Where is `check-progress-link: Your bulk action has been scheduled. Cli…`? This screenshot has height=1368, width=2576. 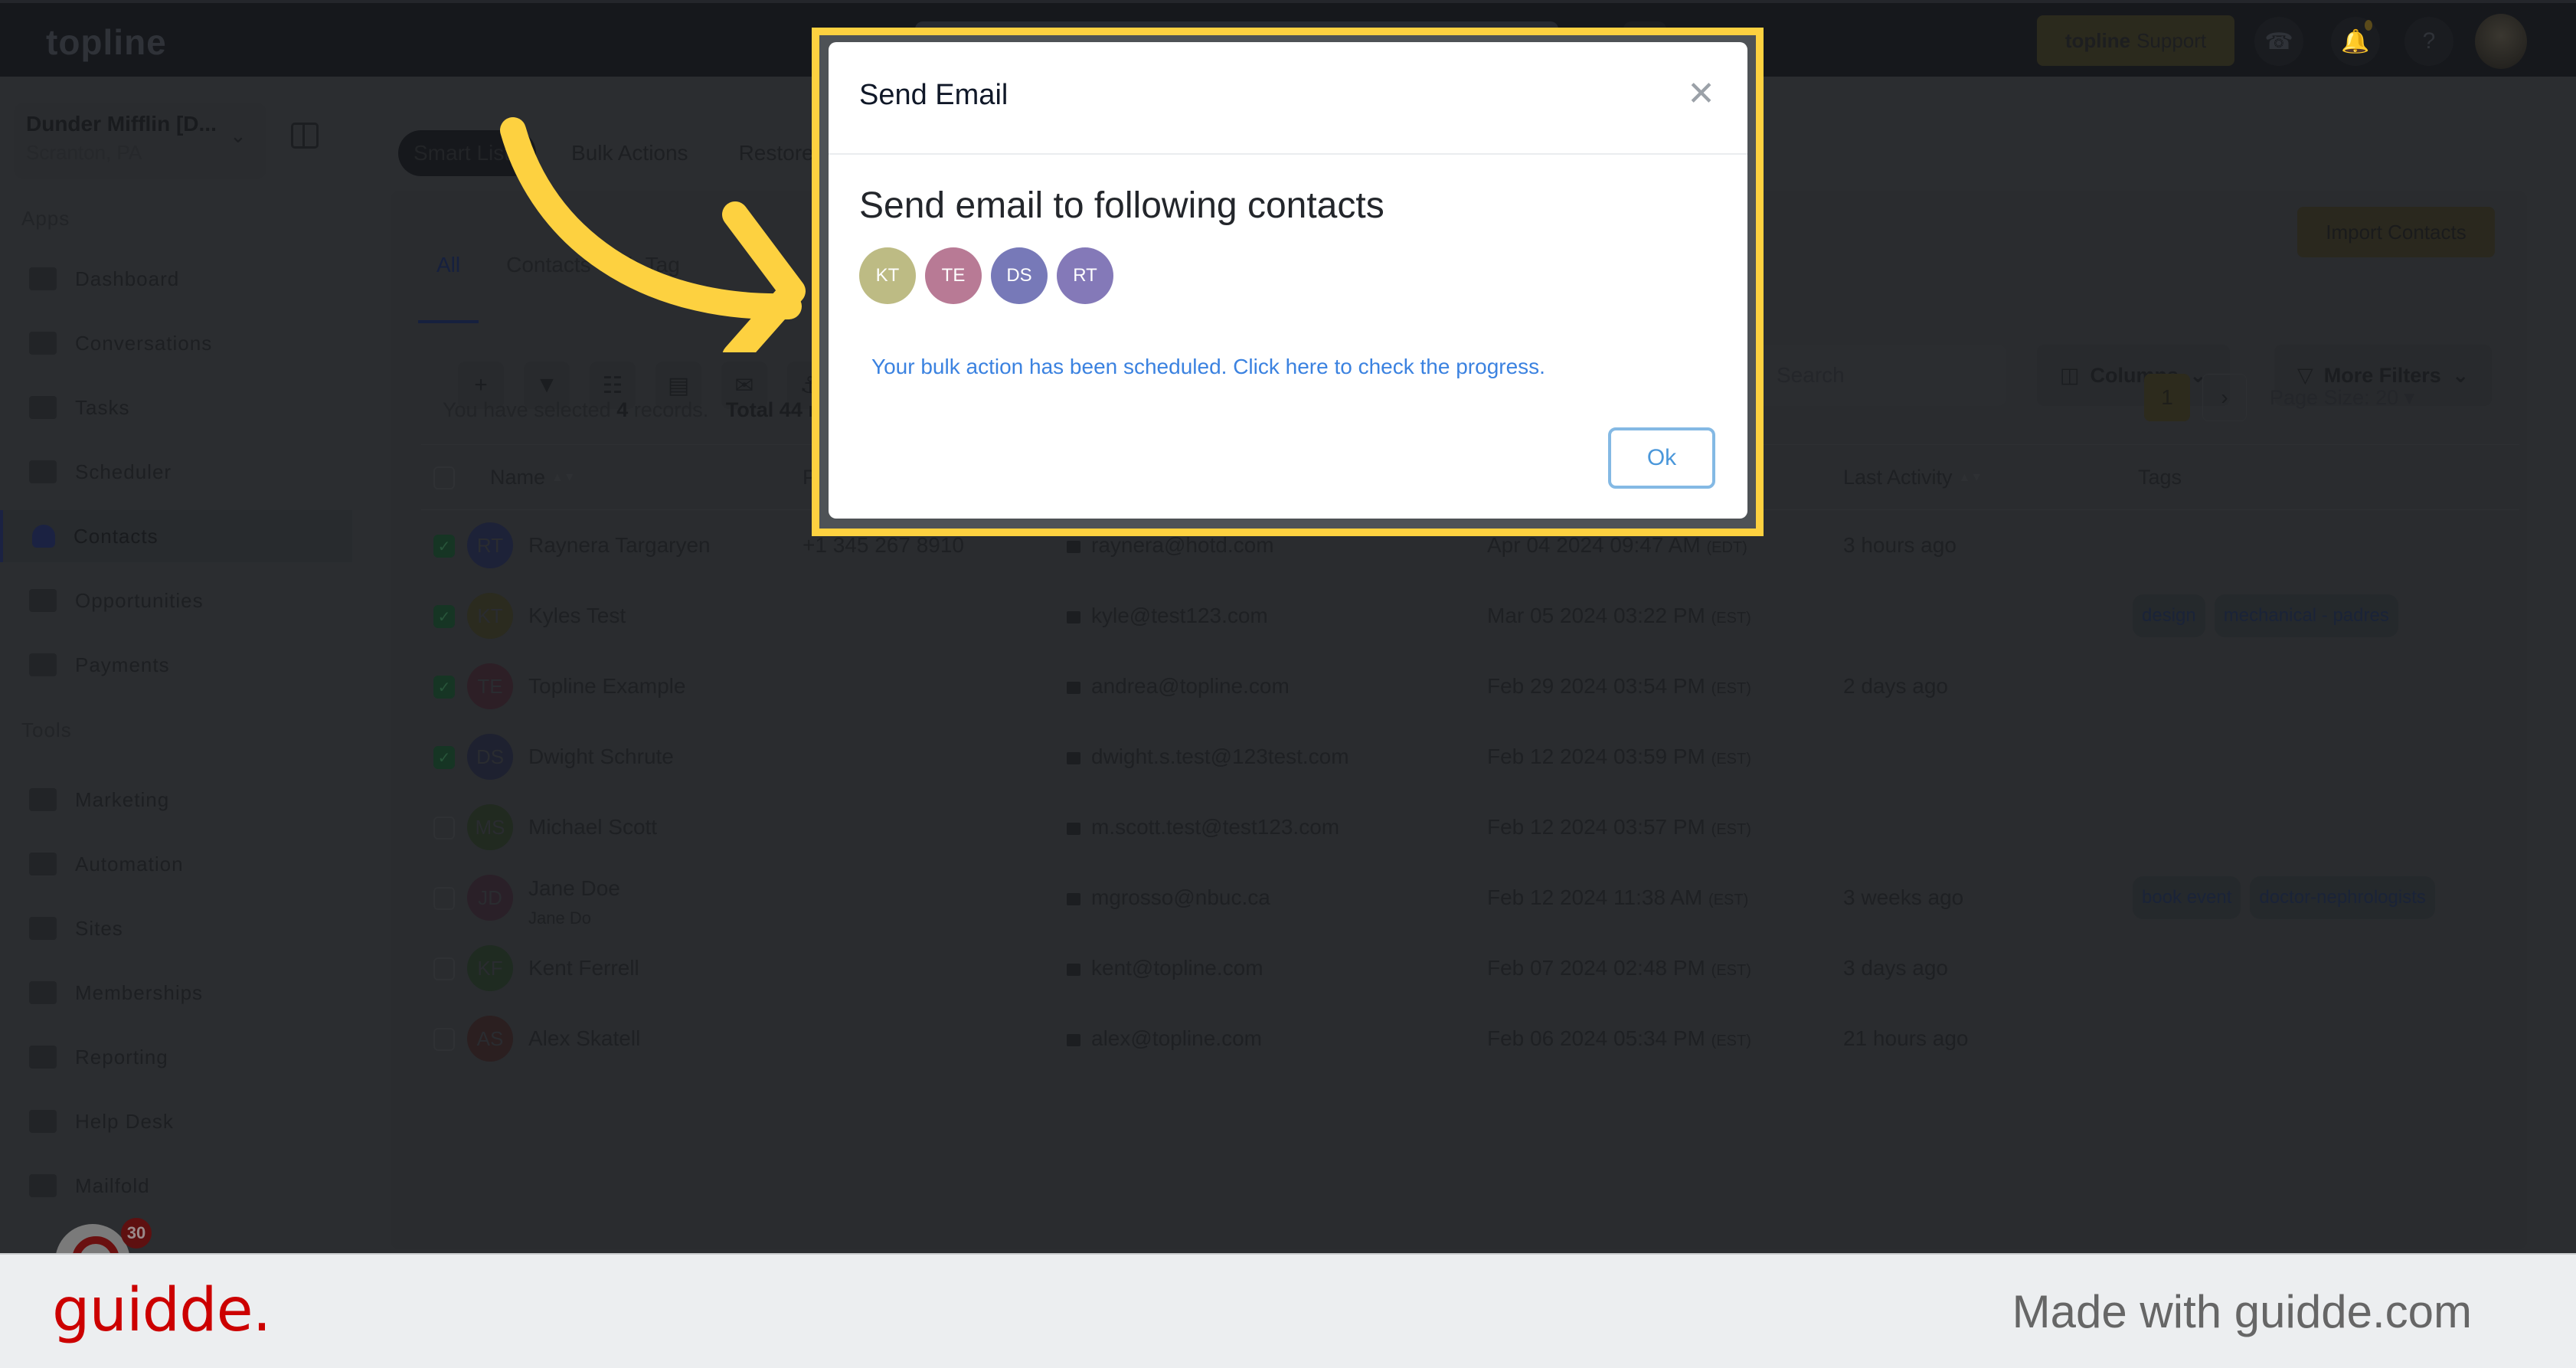 check-progress-link: Your bulk action has been scheduled. Cli… is located at coordinates (1208, 367).